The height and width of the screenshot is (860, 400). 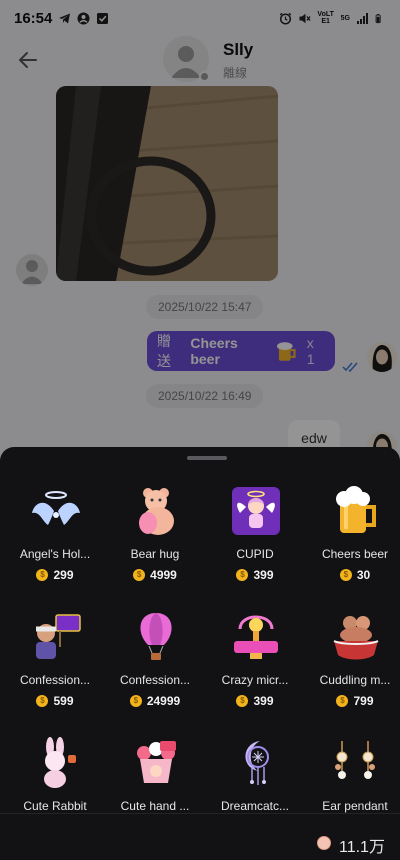 I want to click on gift-name: Cute Rabbit, so click(x=55, y=806).